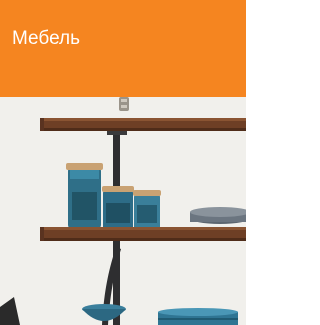 The width and height of the screenshot is (320, 325). I want to click on top-shelf, so click(143, 124).